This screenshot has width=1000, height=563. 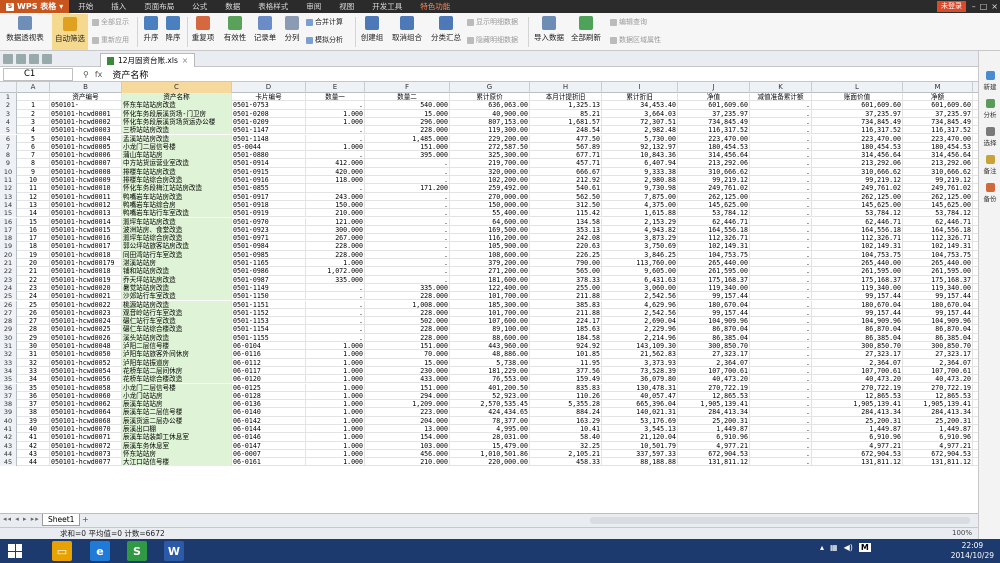 I want to click on table-cell: 378.33, so click(x=566, y=279).